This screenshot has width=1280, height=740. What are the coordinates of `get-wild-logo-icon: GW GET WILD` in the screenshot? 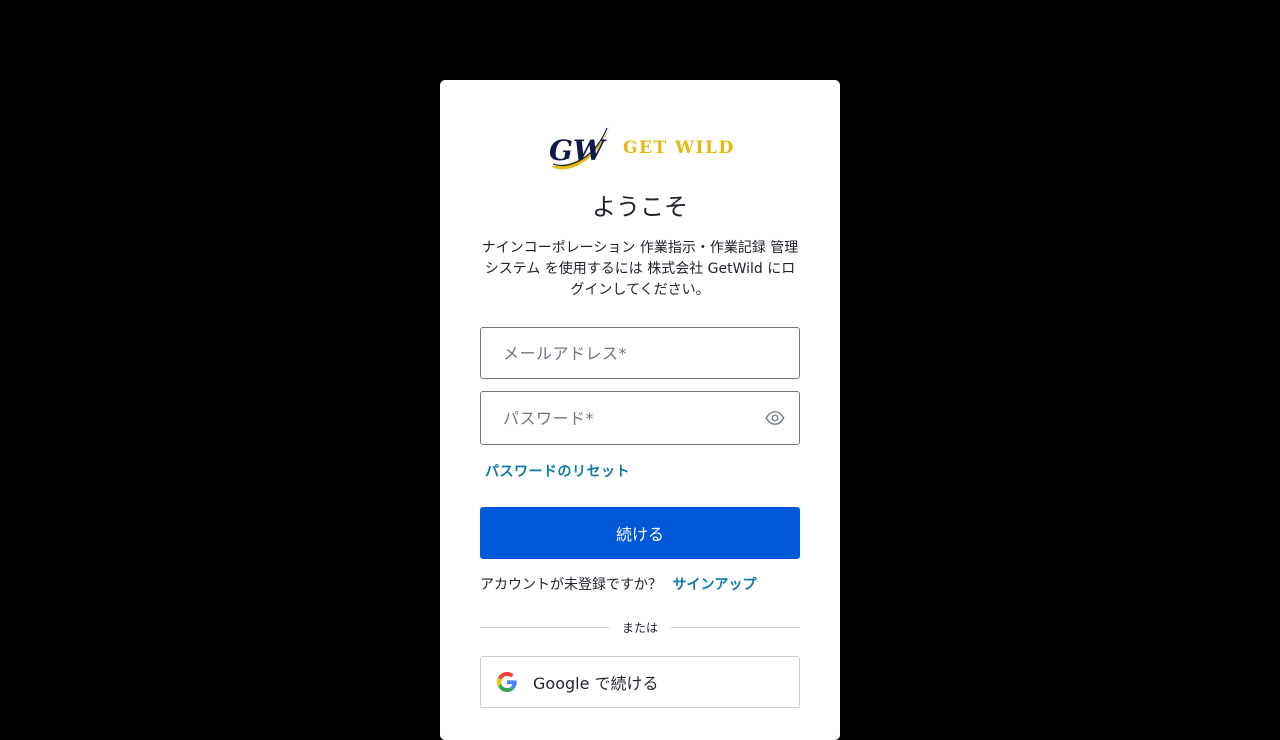 It's located at (642, 147).